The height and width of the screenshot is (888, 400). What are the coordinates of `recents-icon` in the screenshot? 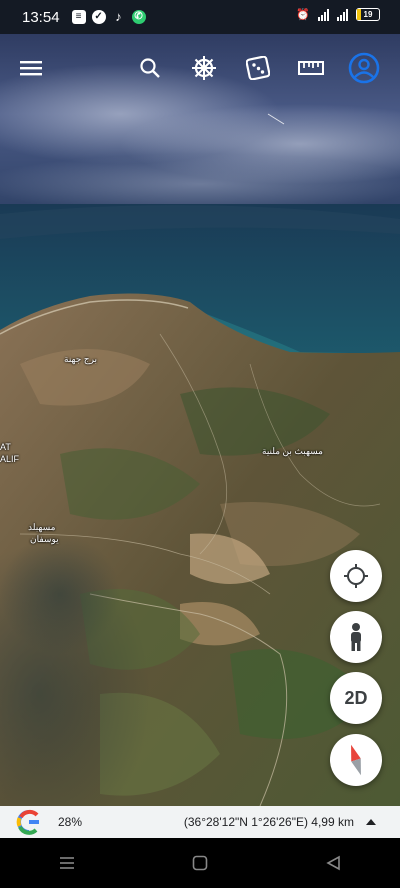 It's located at (66, 863).